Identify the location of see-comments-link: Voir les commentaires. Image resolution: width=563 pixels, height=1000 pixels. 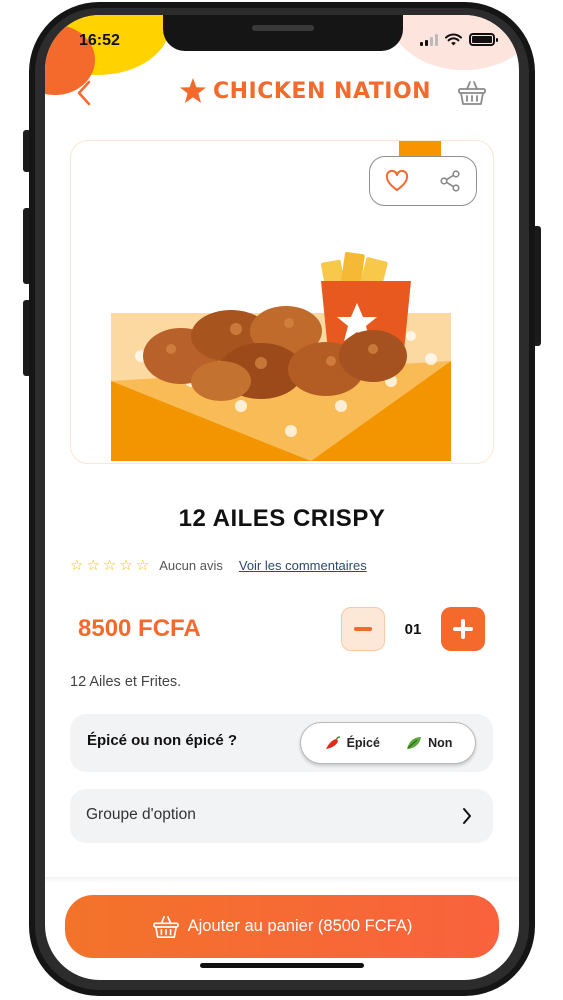
(303, 565).